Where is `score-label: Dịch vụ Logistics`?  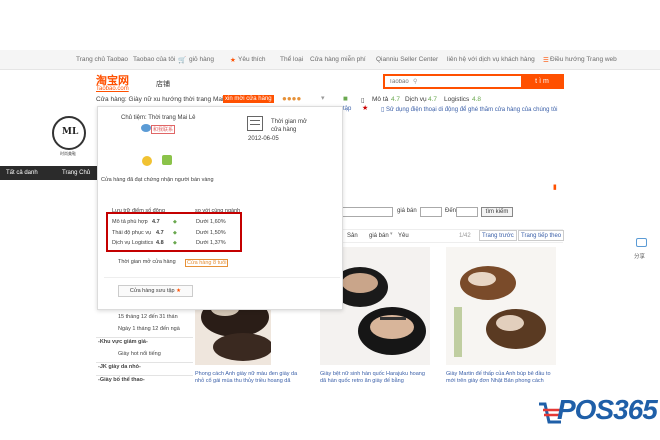
score-label: Dịch vụ Logistics is located at coordinates (133, 243).